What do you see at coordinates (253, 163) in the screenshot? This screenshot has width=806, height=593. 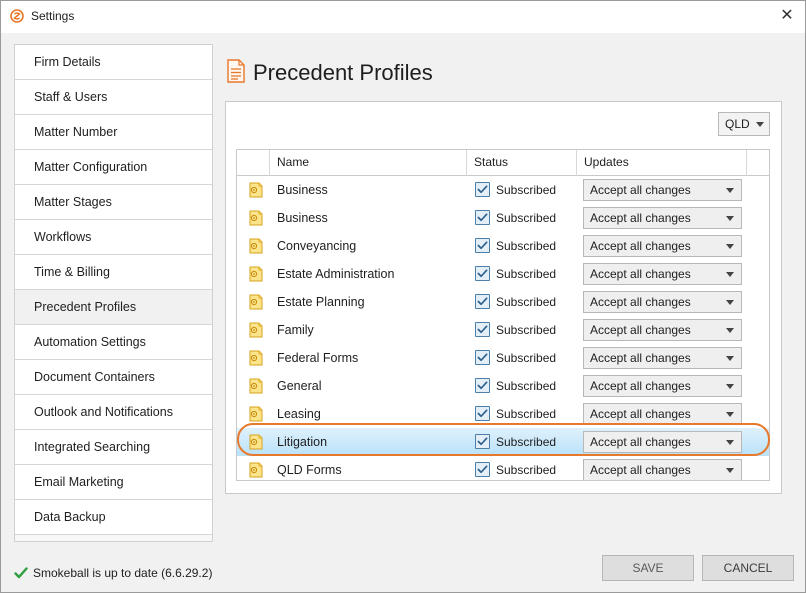 I see `header-icon-column` at bounding box center [253, 163].